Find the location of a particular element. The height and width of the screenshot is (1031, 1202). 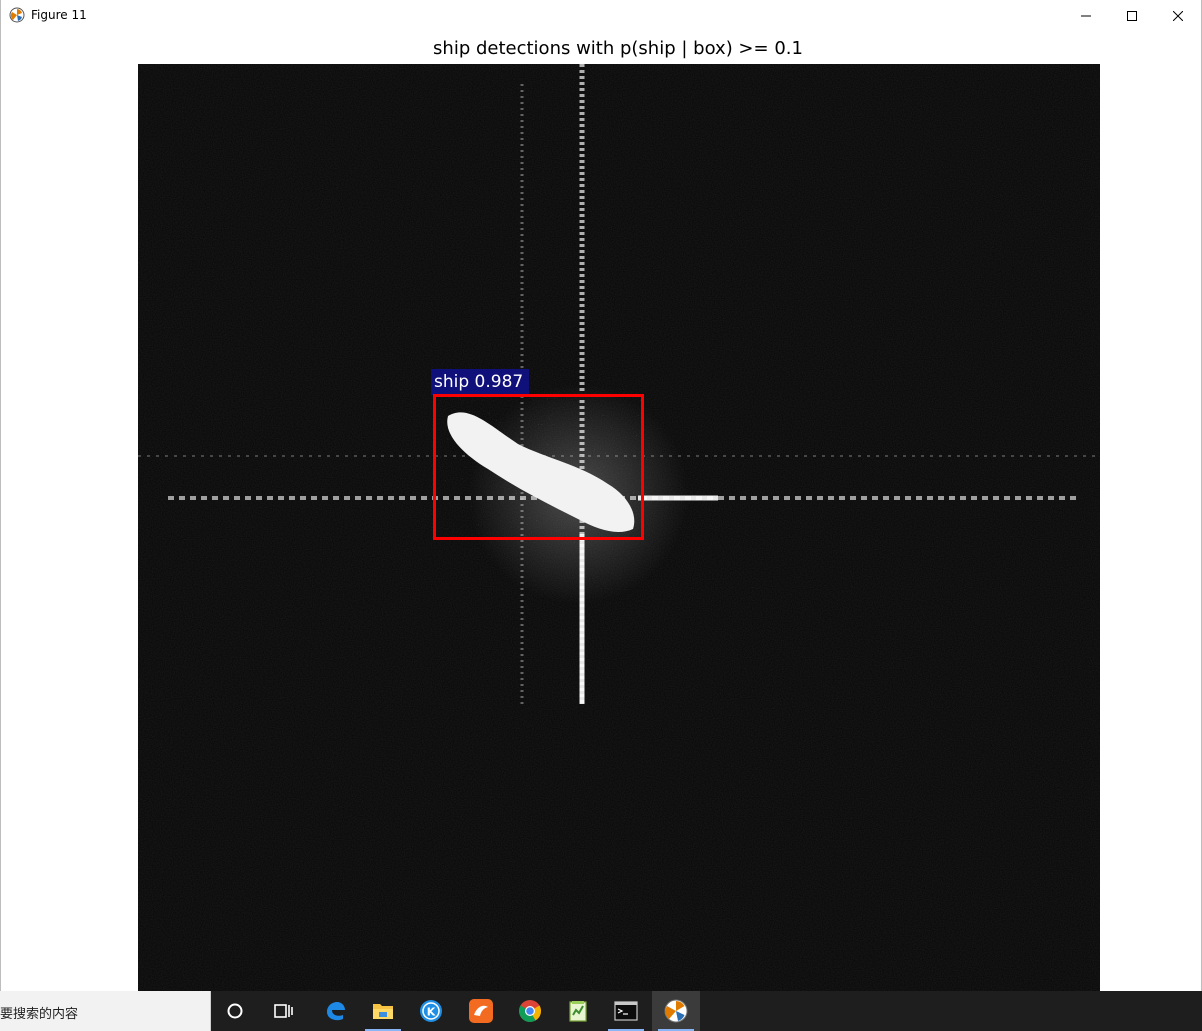

figure-window-icon is located at coordinates (676, 1011).